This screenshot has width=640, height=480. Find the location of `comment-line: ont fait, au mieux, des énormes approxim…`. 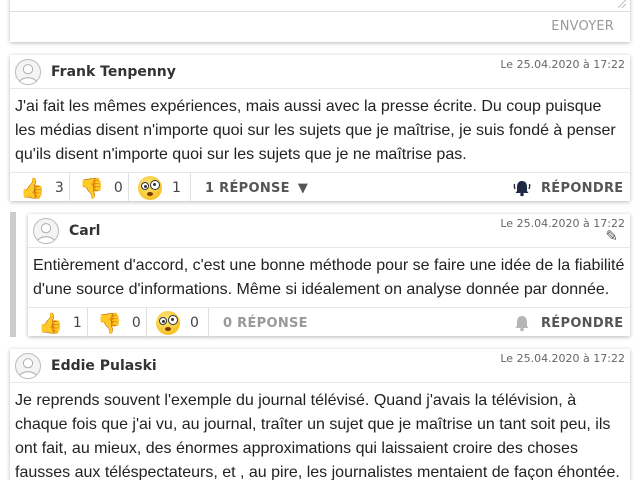

comment-line: ont fait, au mieux, des énormes approxim… is located at coordinates (296, 448).